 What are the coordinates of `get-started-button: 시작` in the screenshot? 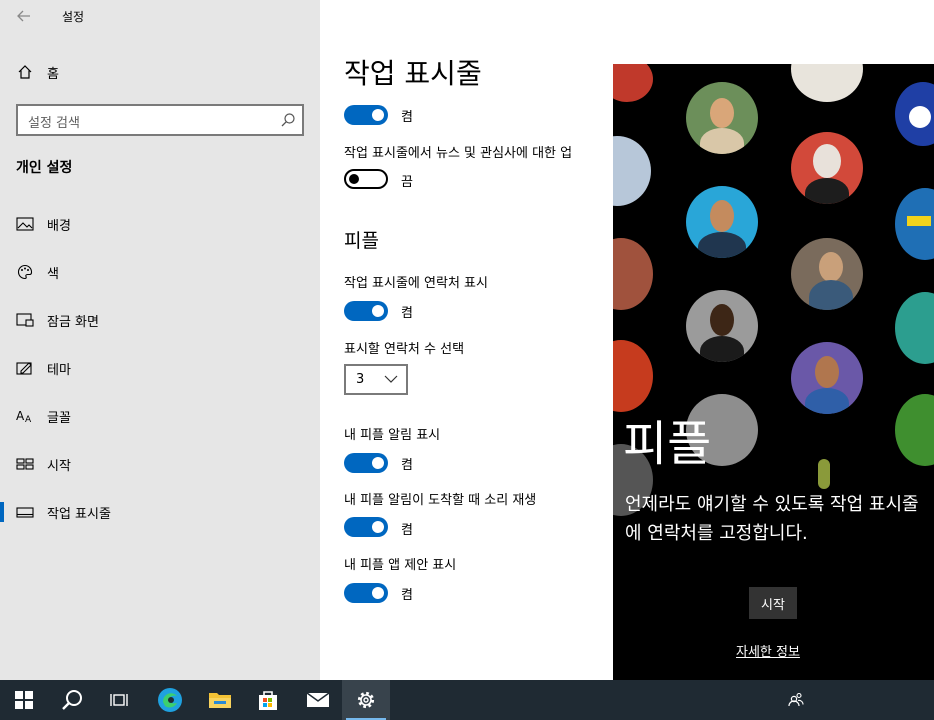 It's located at (773, 603).